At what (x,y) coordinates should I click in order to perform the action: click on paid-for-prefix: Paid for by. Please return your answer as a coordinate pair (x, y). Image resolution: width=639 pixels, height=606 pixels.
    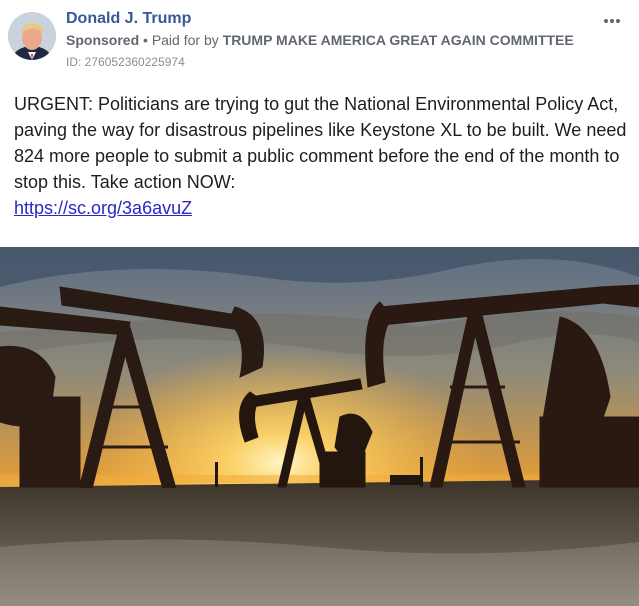
    Looking at the image, I should click on (187, 40).